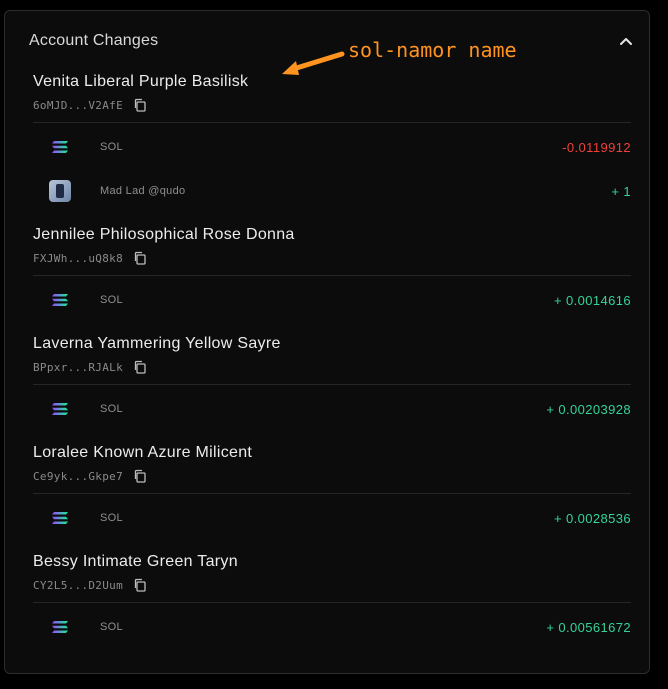 The height and width of the screenshot is (689, 668). Describe the element at coordinates (313, 63) in the screenshot. I see `annotation-arrow-icon` at that location.